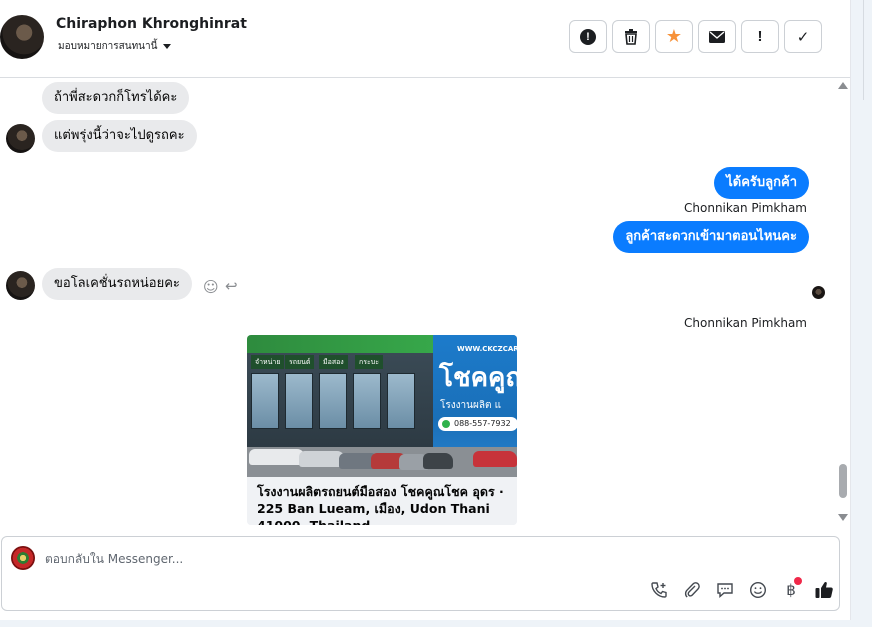 Image resolution: width=872 pixels, height=627 pixels. What do you see at coordinates (824, 590) in the screenshot?
I see `thumbs-up-icon` at bounding box center [824, 590].